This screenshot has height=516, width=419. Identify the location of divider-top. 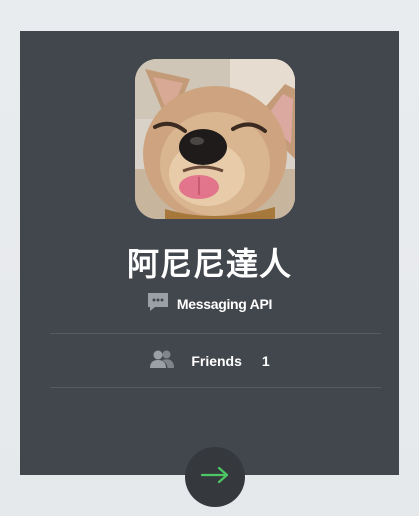
(215, 333).